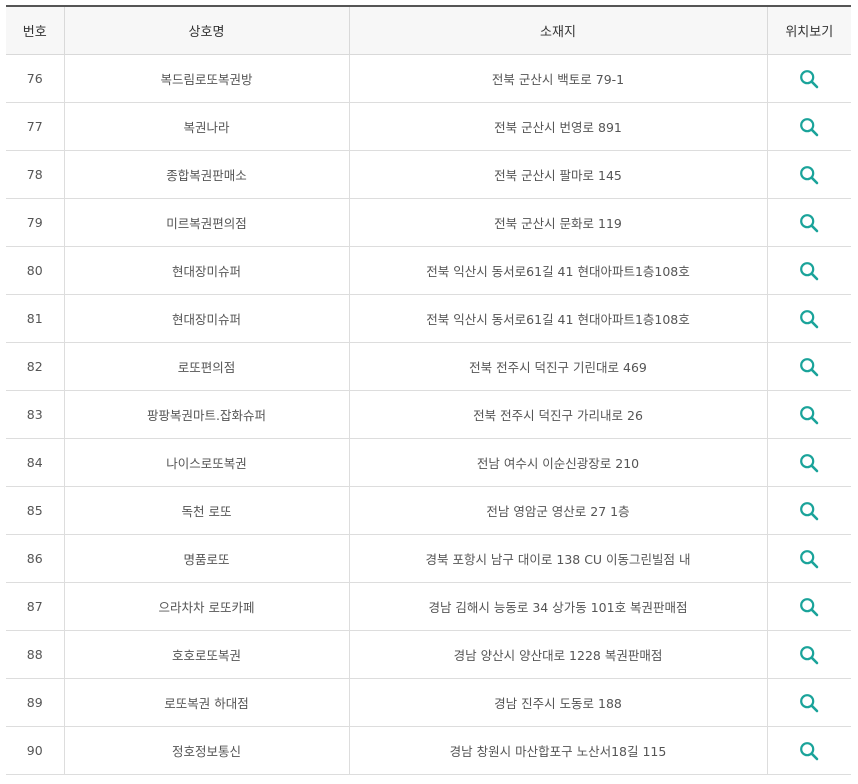  What do you see at coordinates (35, 222) in the screenshot?
I see `row-number: 79` at bounding box center [35, 222].